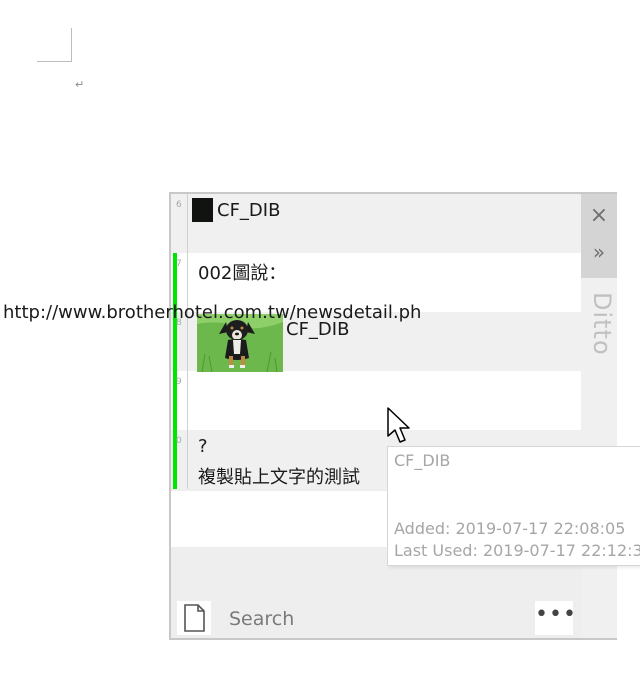 Image resolution: width=640 pixels, height=678 pixels. I want to click on search-bar: •••, so click(376, 617).